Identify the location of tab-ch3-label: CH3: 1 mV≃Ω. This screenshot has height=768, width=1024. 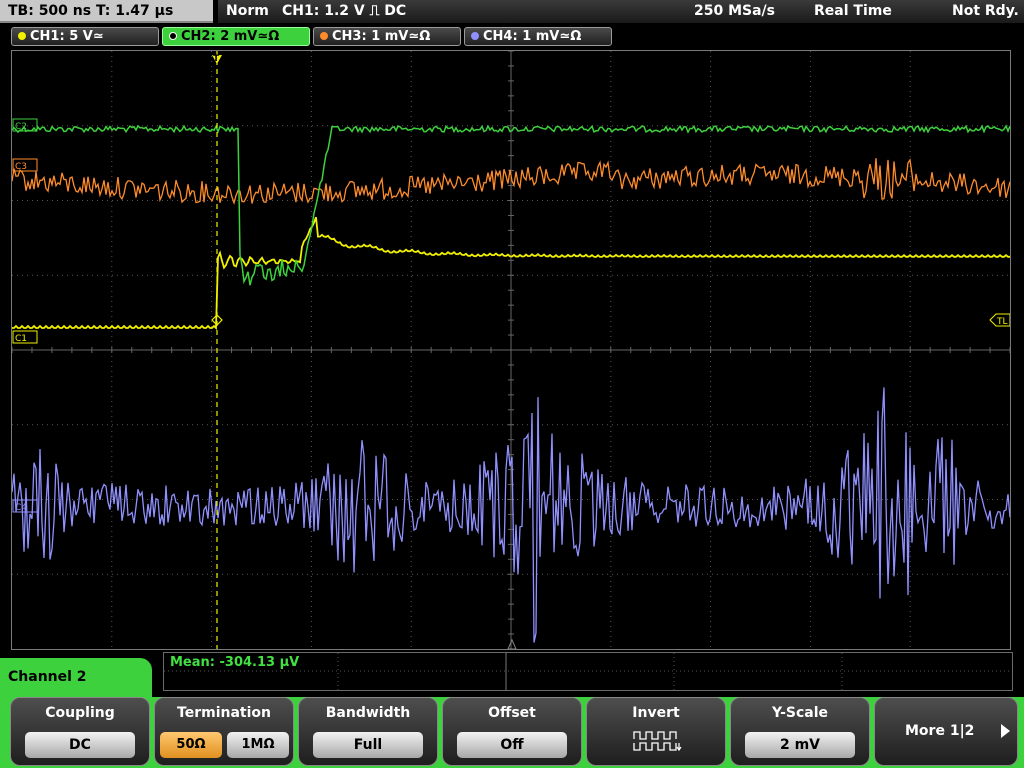
(381, 36).